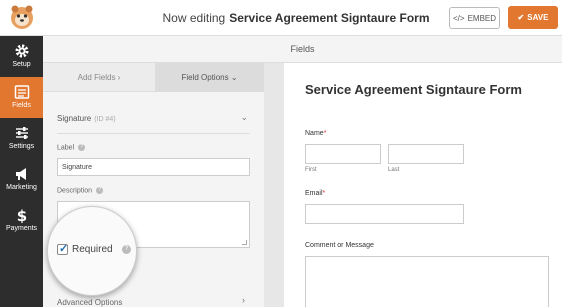 The width and height of the screenshot is (562, 307). Describe the element at coordinates (244, 242) in the screenshot. I see `resize-grip-icon` at that location.